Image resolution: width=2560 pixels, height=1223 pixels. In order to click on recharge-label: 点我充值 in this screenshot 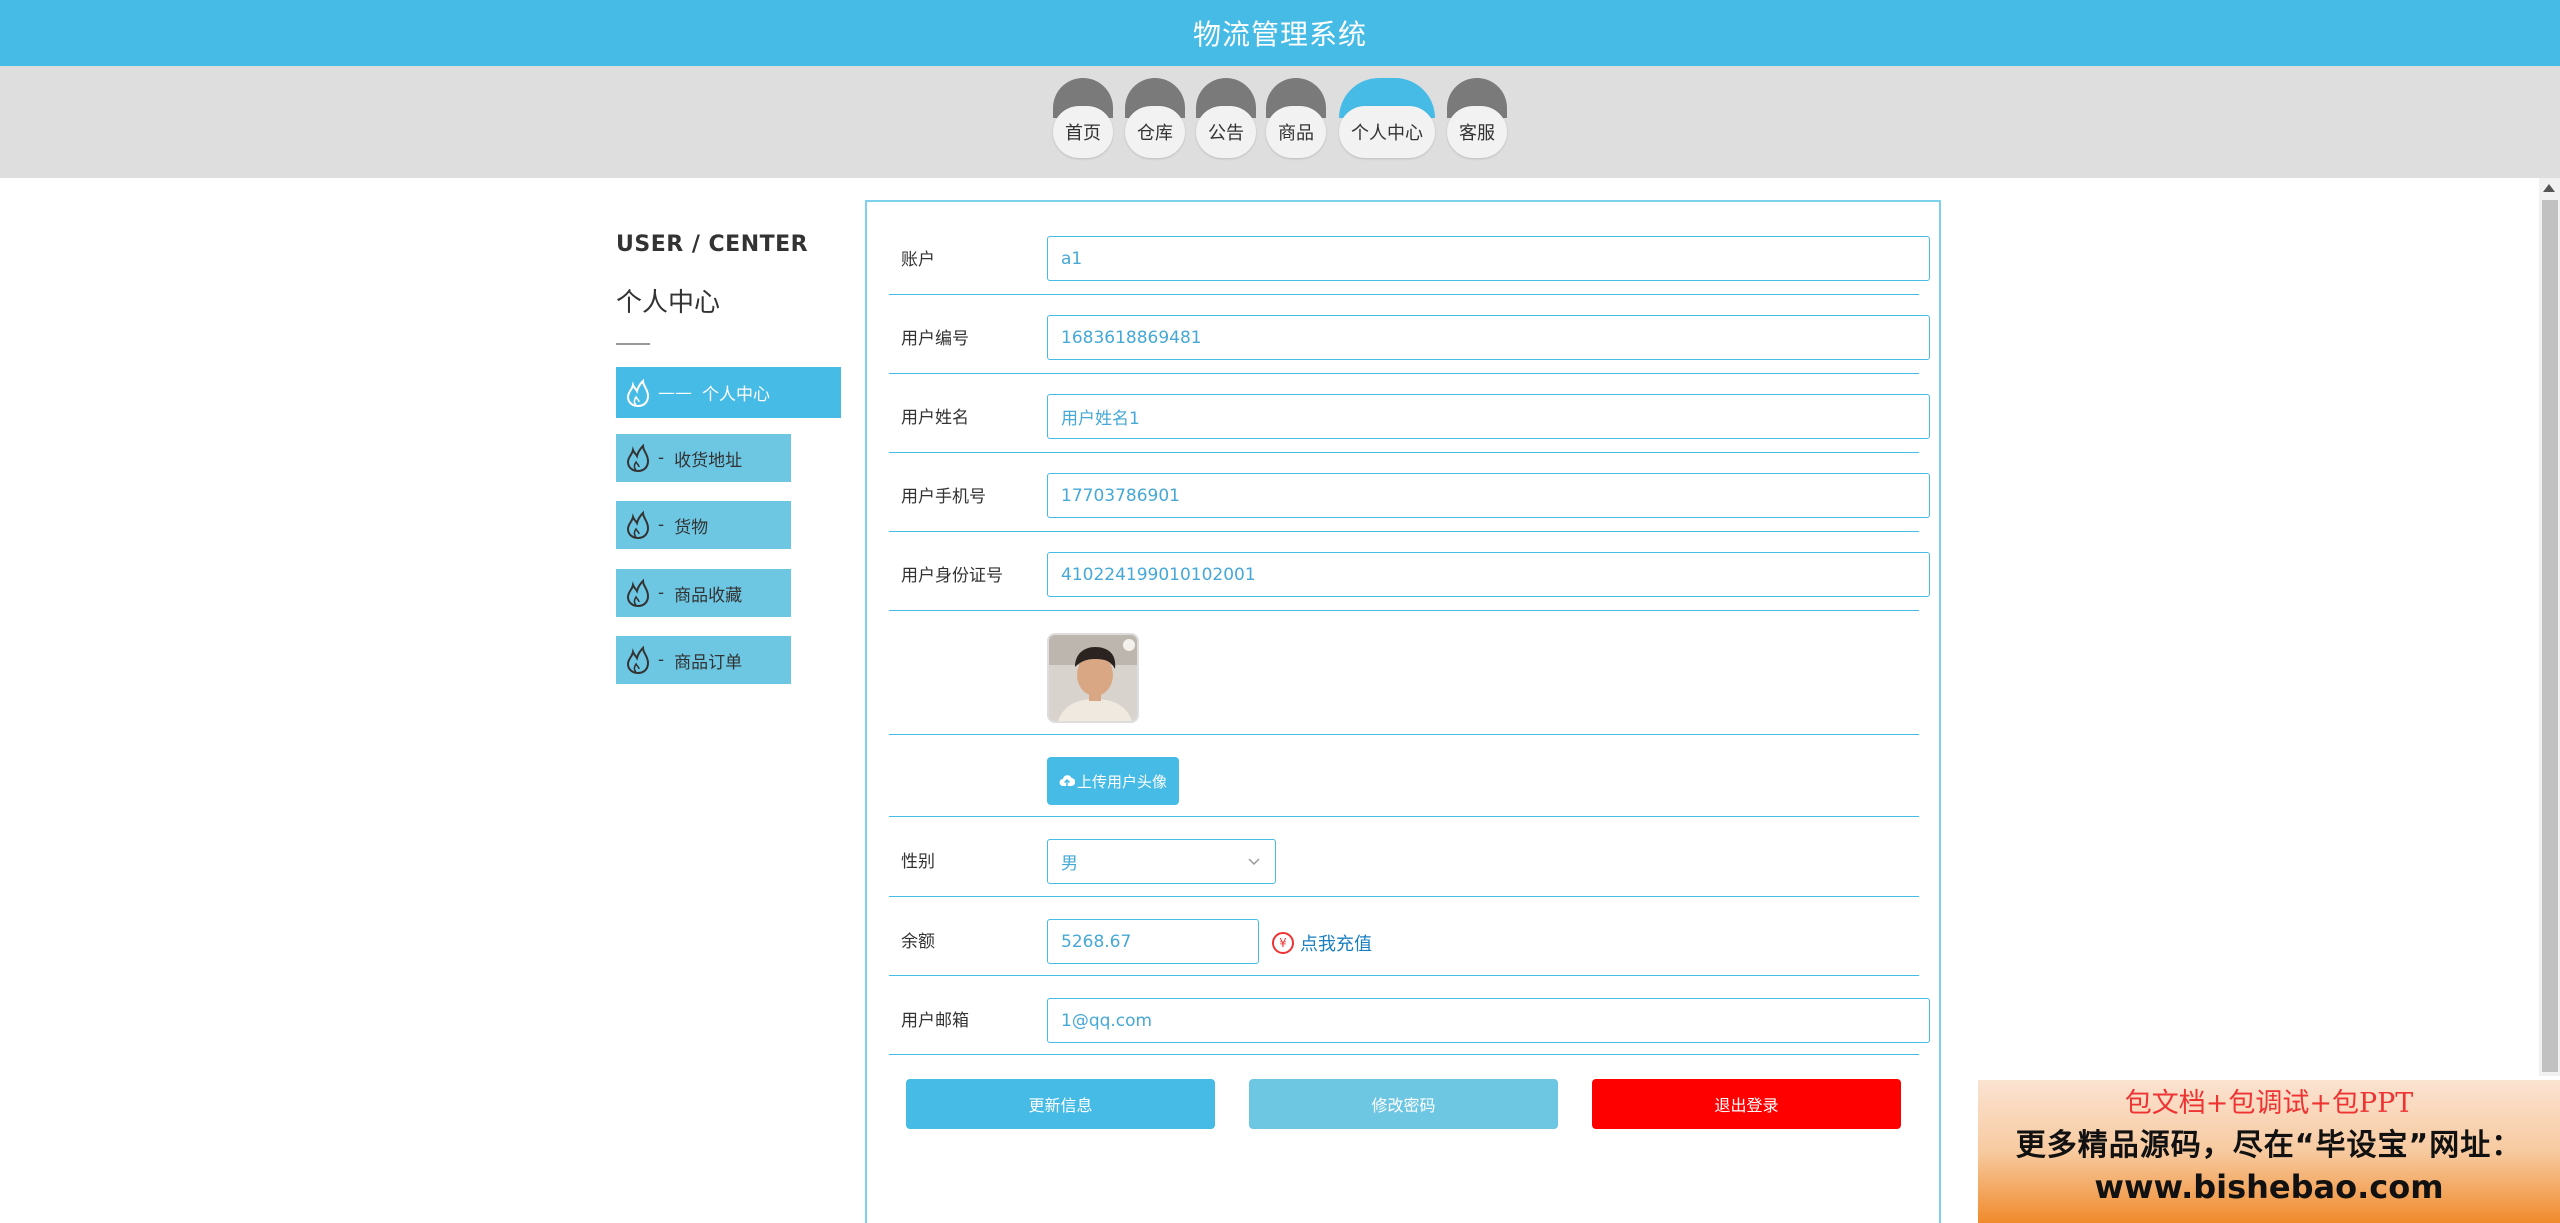, I will do `click(1336, 944)`.